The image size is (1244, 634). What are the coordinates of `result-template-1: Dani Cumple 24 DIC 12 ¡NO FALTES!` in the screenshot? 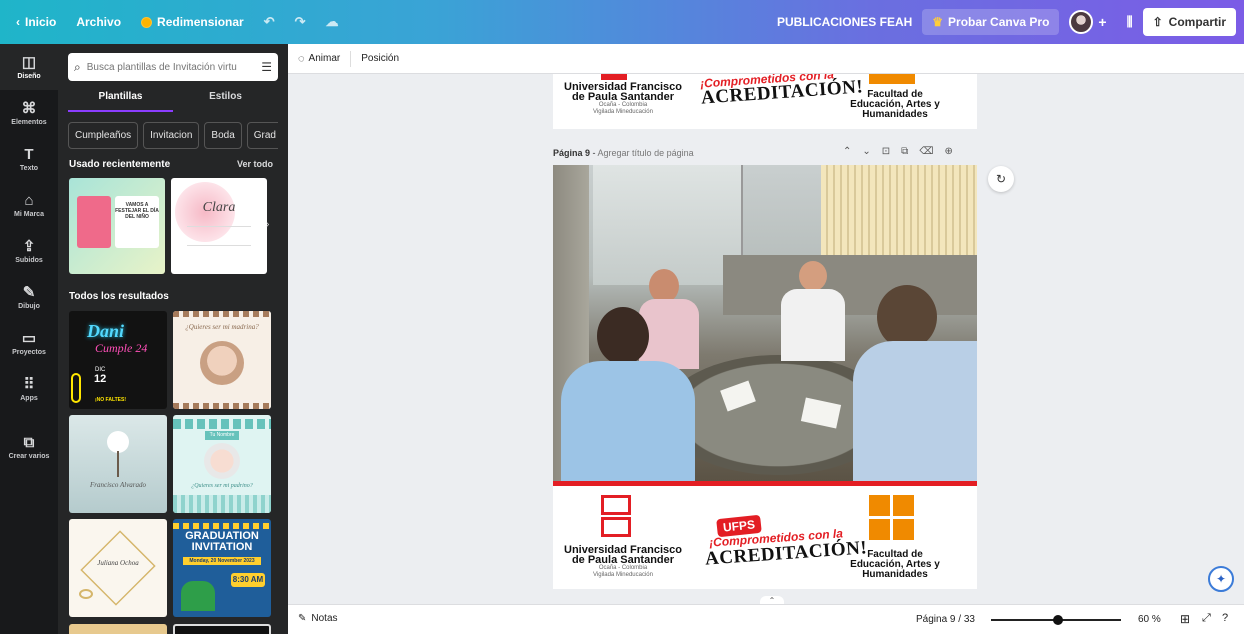 It's located at (118, 360).